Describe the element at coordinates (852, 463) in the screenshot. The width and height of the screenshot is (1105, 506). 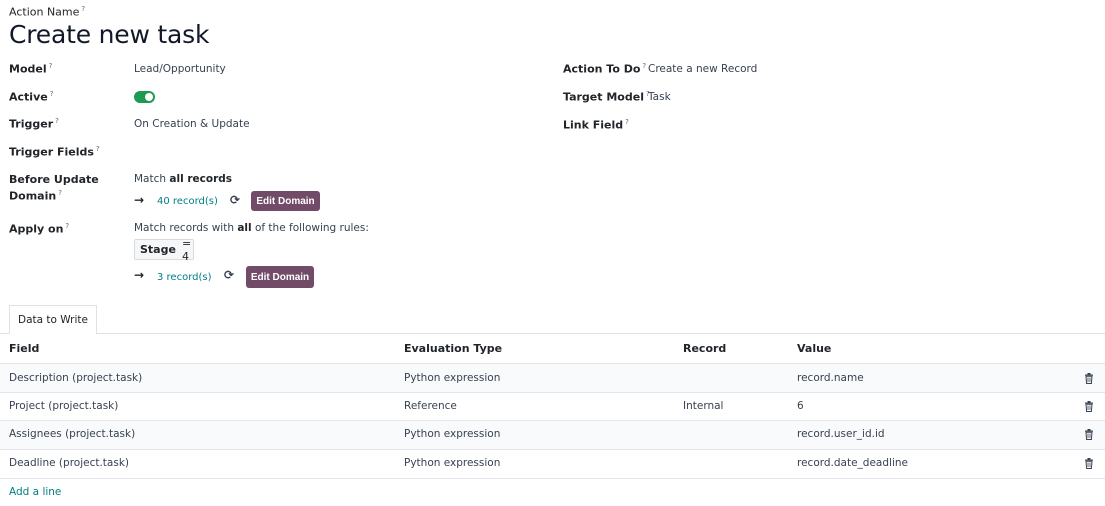
I see `cell-value: record.date_deadline` at that location.